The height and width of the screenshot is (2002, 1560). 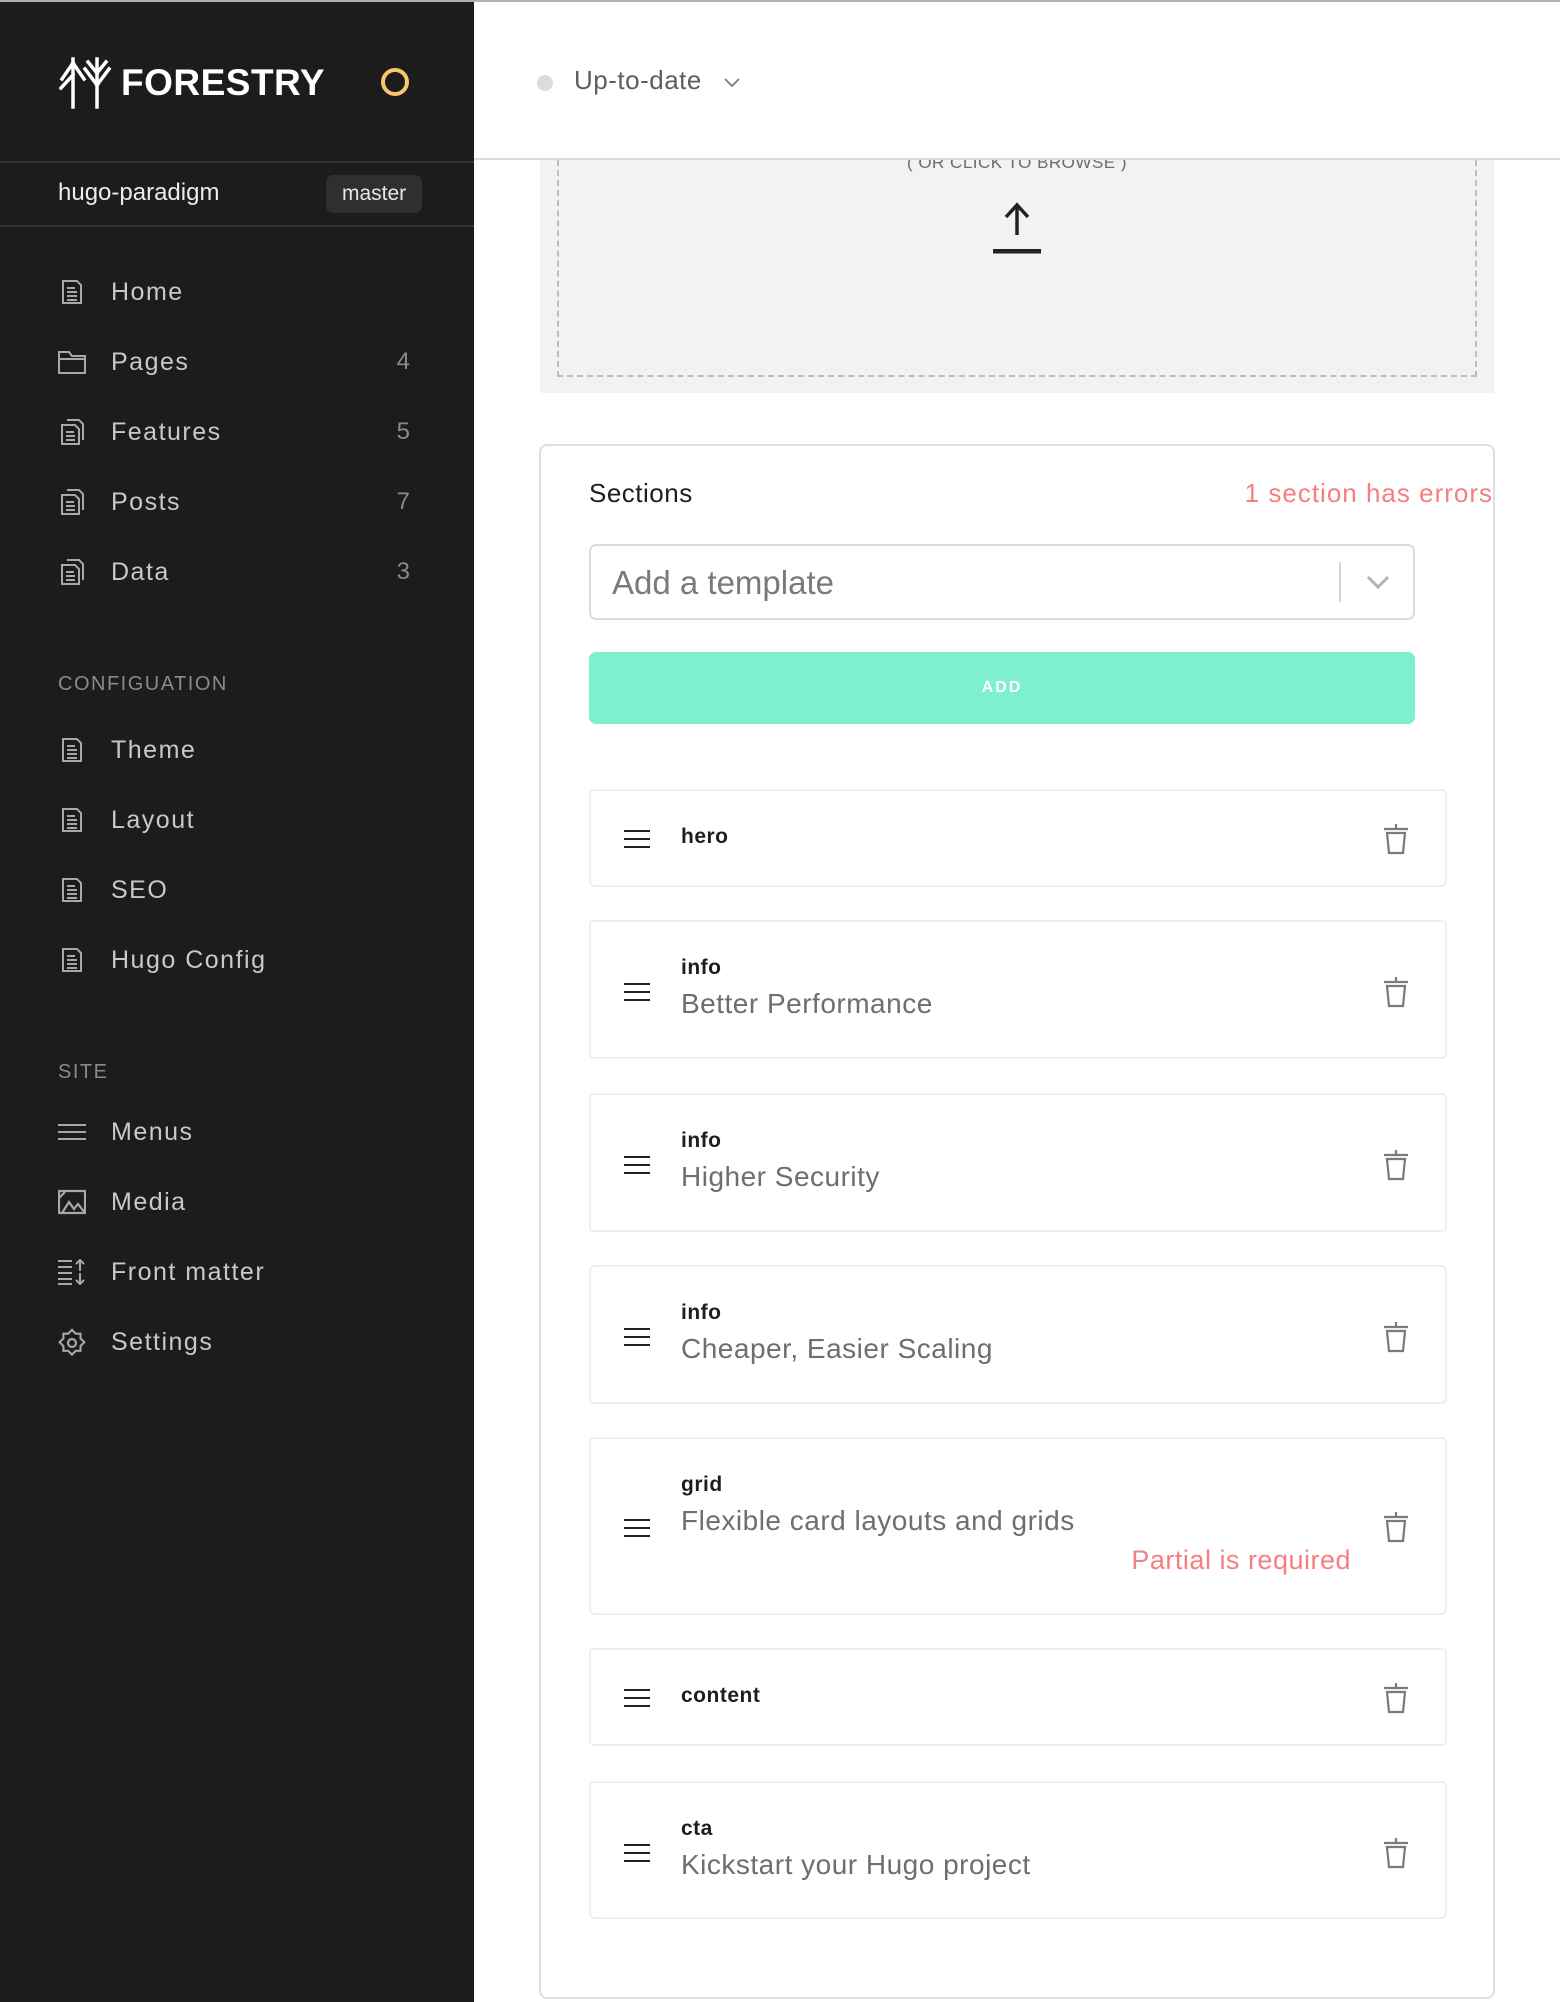 I want to click on sync-status-dot-icon, so click(x=545, y=83).